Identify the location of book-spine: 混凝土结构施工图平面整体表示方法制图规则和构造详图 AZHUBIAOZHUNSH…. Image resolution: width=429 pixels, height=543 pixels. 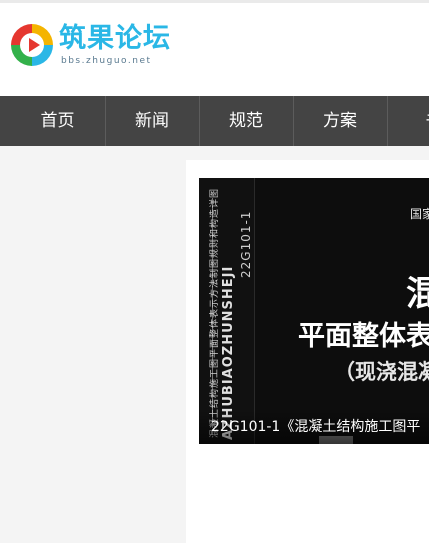
(227, 311).